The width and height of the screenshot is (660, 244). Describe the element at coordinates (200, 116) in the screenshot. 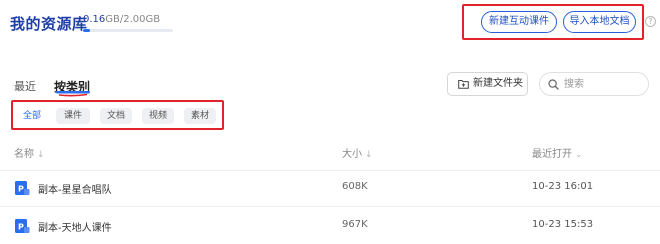

I see `filter-chip-material: 素材` at that location.